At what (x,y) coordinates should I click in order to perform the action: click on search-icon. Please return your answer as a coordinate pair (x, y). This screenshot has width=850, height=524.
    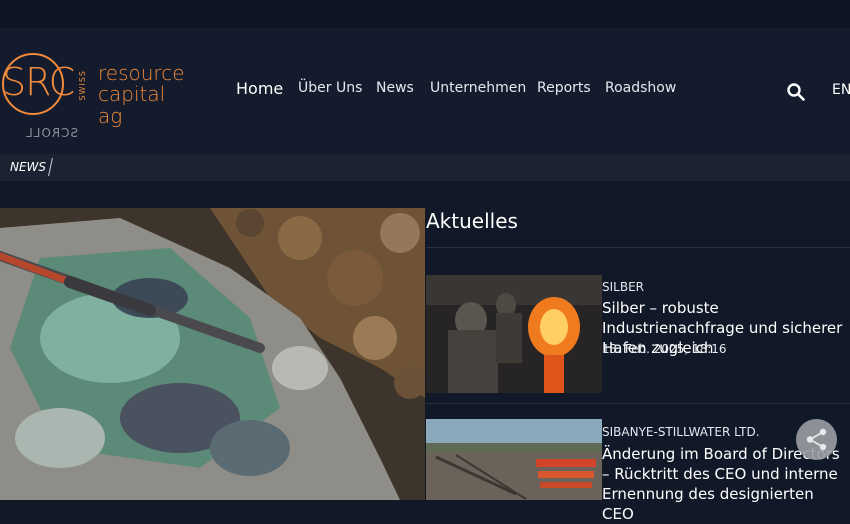
    Looking at the image, I should click on (796, 92).